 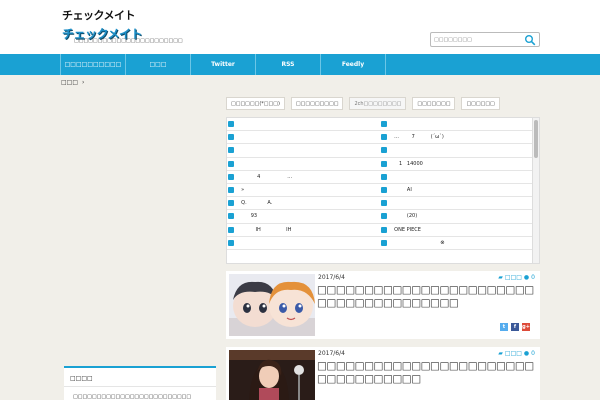 I want to click on sidebar-widget-title: □□□□, so click(x=81, y=378).